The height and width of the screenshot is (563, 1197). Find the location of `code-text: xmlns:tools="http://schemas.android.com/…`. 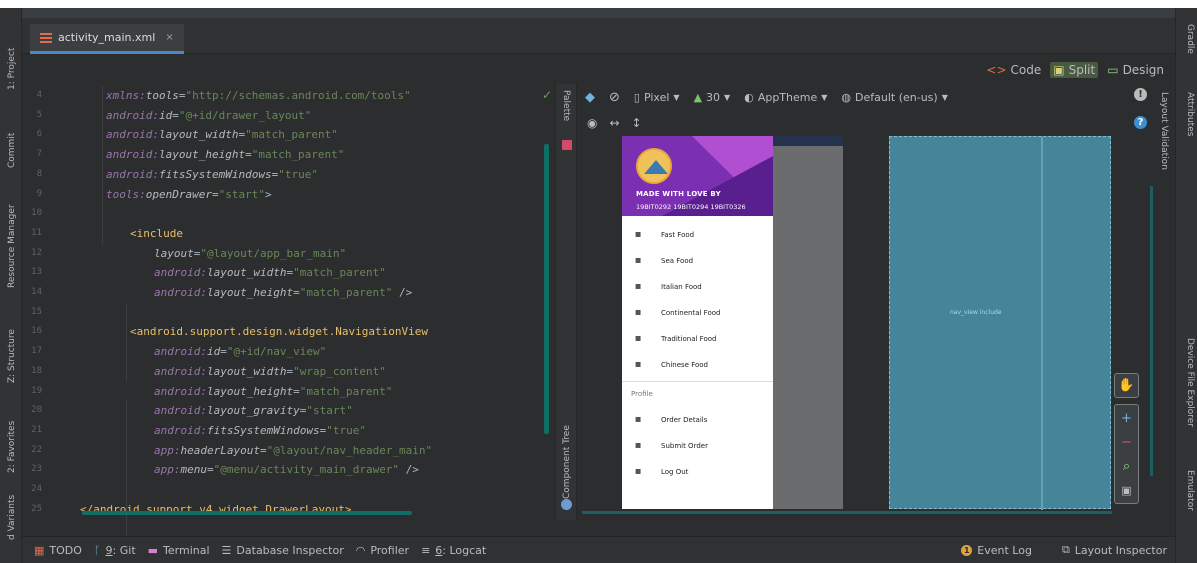

code-text: xmlns:tools="http://schemas.android.com/… is located at coordinates (258, 96).